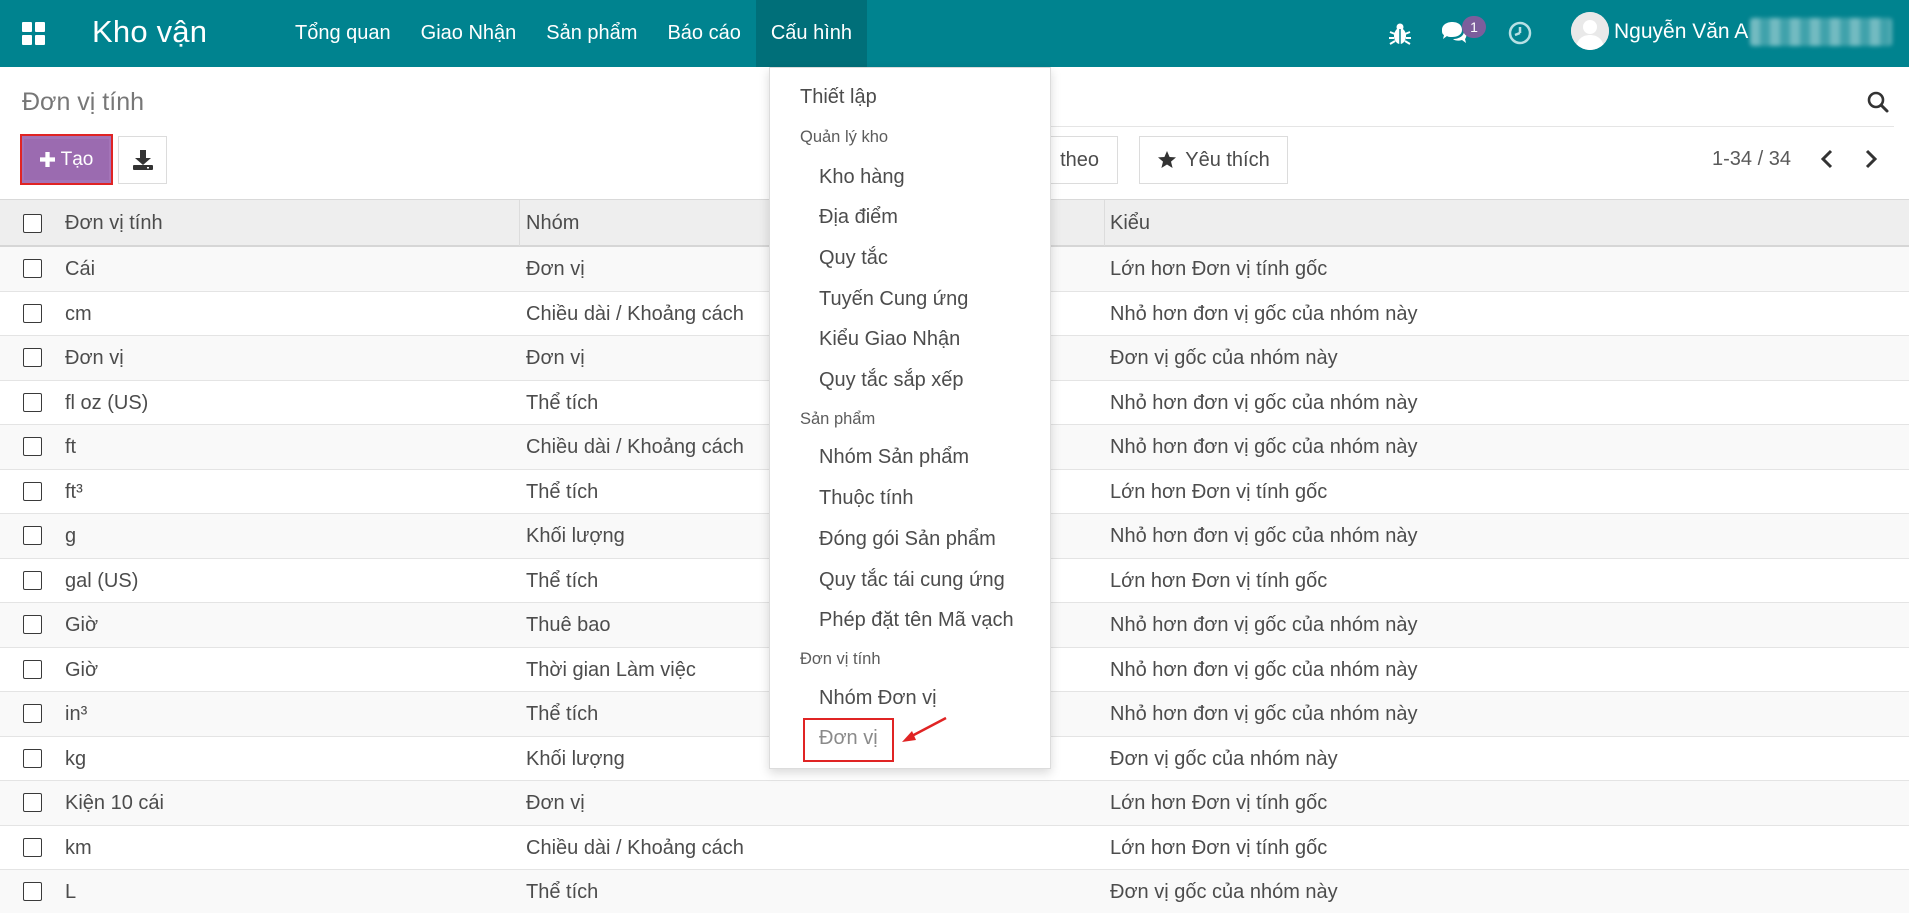 The height and width of the screenshot is (913, 1909). Describe the element at coordinates (343, 33) in the screenshot. I see `menu-overview: Tổng quan` at that location.